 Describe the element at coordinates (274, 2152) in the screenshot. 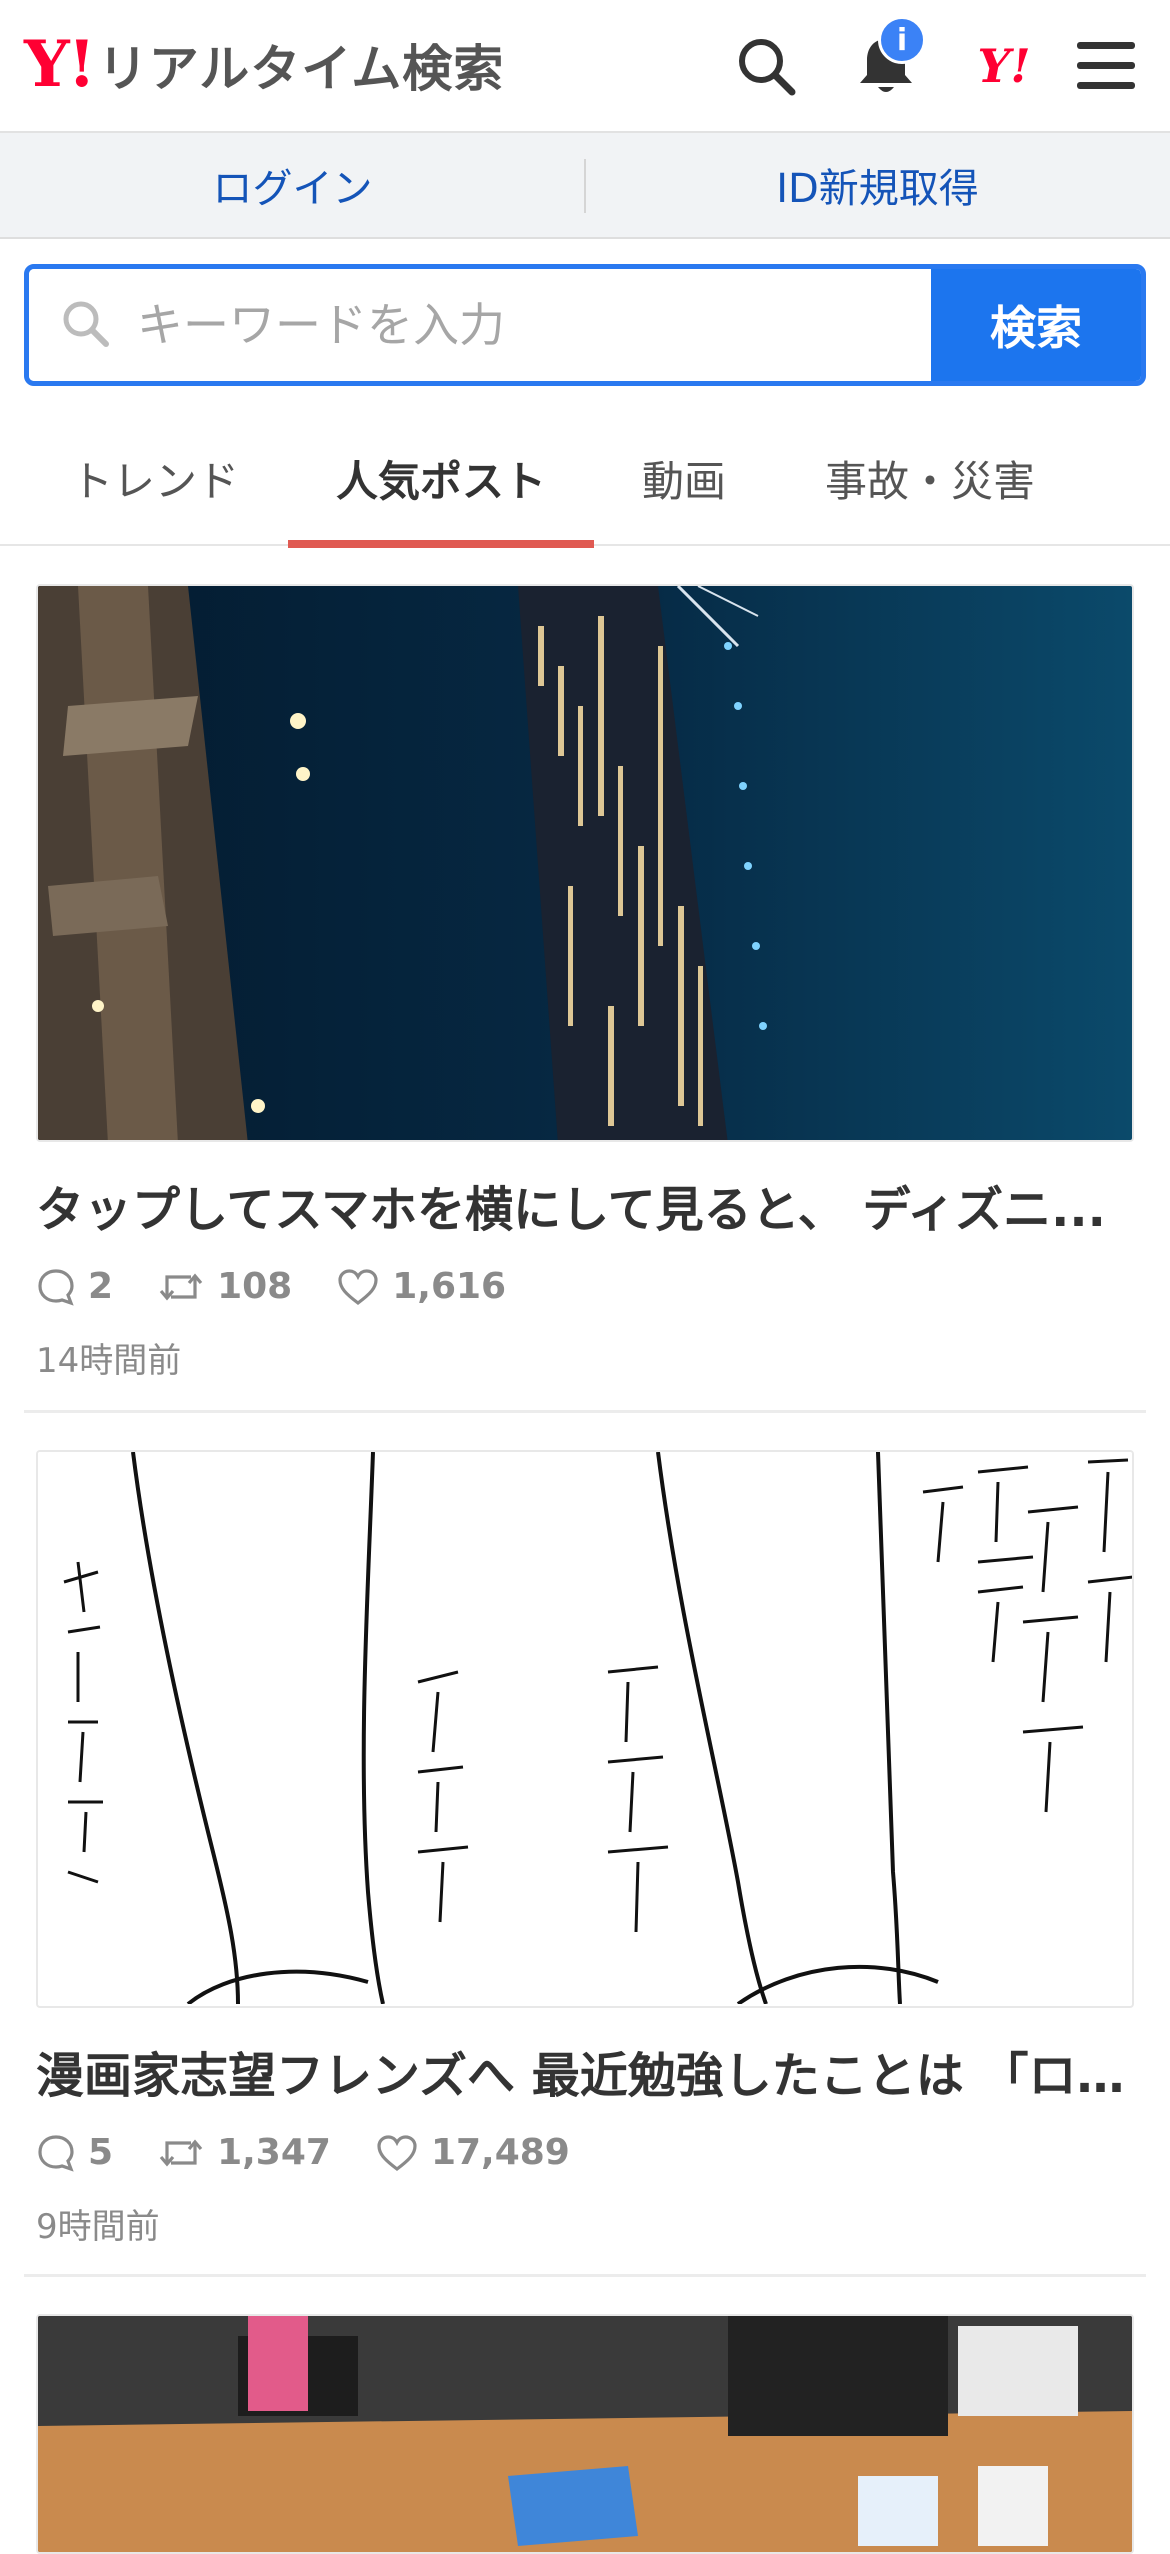

I see `repost-count-value: 1,347` at that location.